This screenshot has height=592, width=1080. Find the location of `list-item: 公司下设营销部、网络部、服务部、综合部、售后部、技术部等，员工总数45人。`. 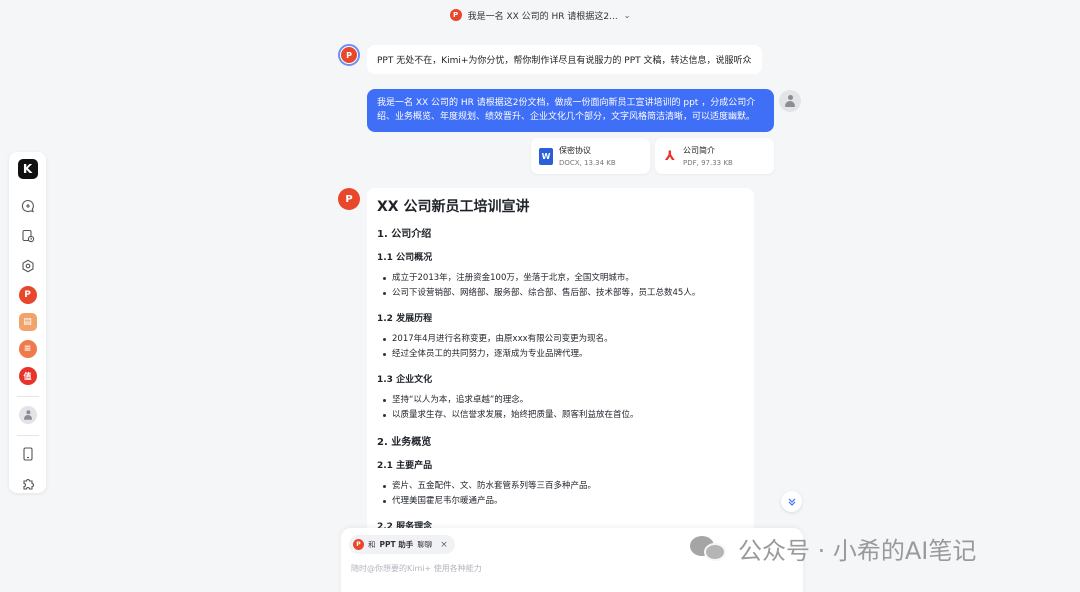

list-item: 公司下设营销部、网络部、服务部、综合部、售后部、技术部等，员工总数45人。 is located at coordinates (563, 293).